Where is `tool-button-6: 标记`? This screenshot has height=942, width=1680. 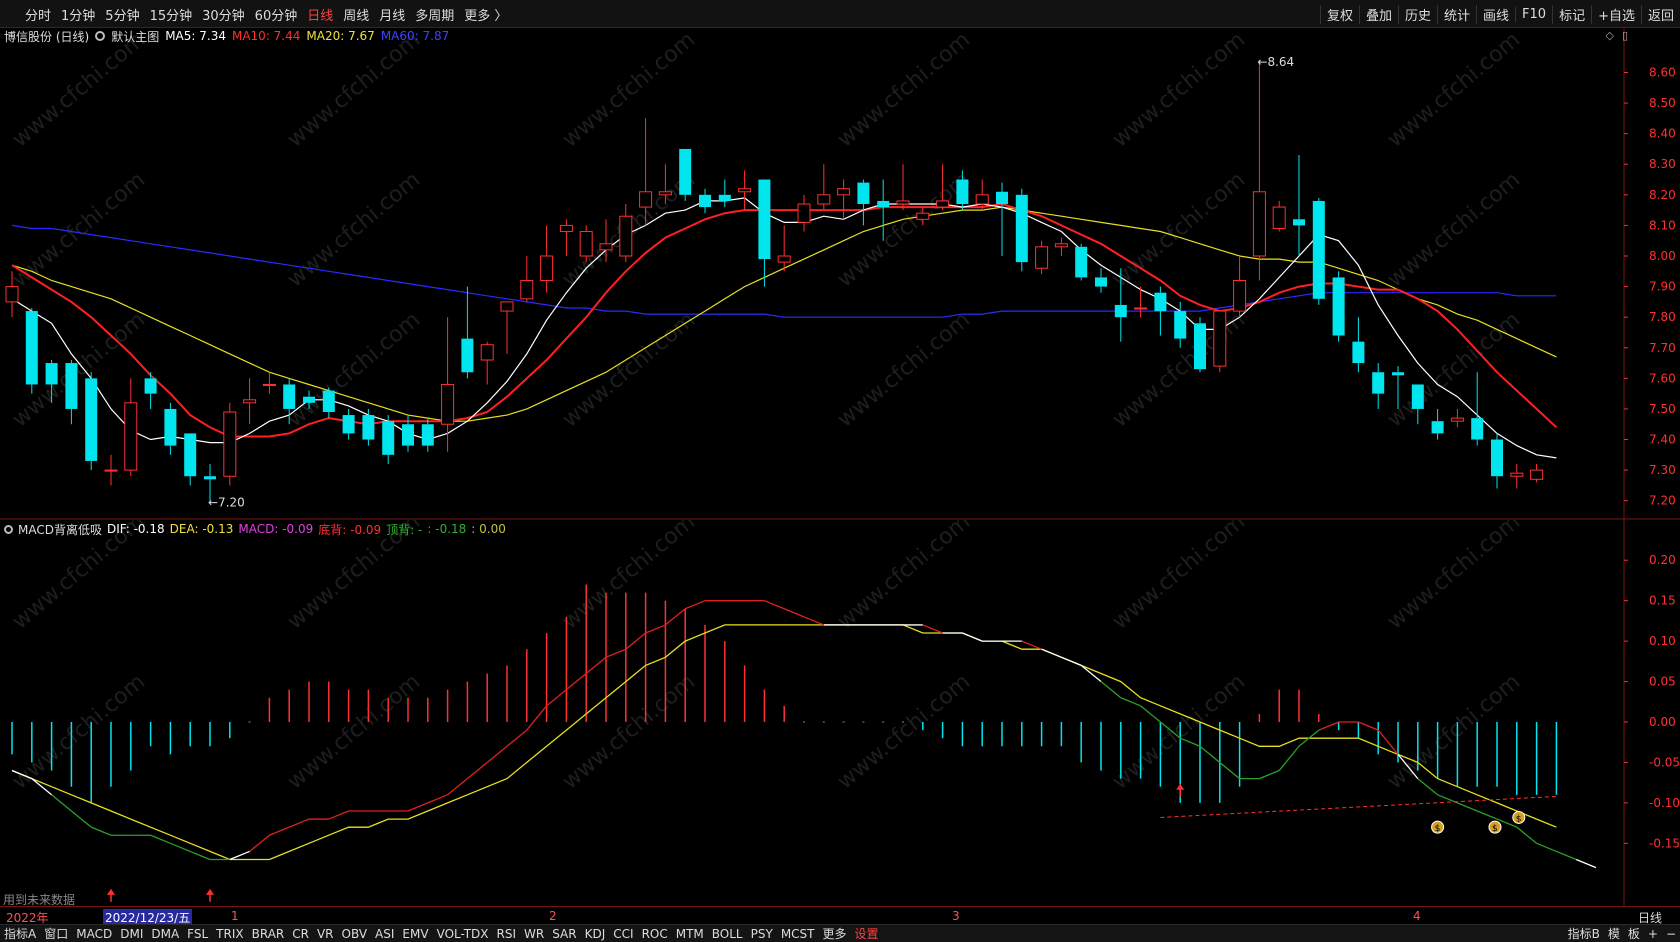 tool-button-6: 标记 is located at coordinates (1571, 14).